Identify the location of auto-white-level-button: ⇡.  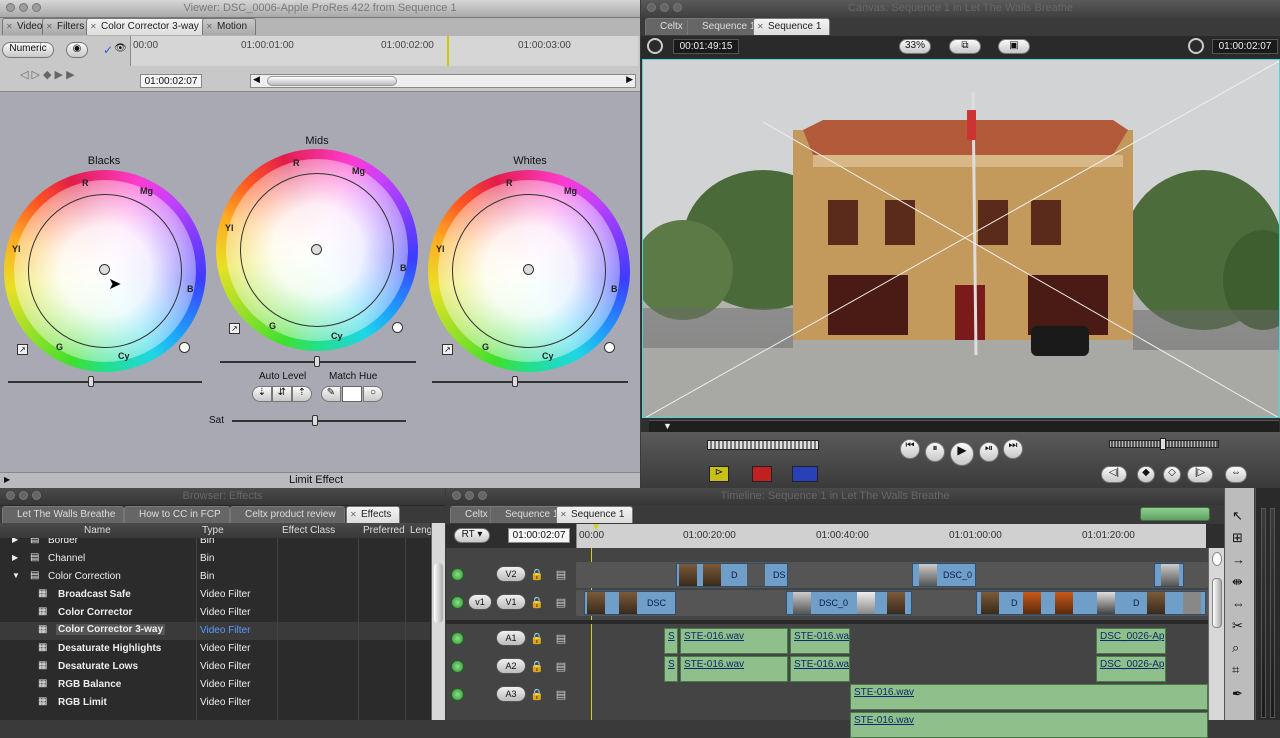
(302, 394).